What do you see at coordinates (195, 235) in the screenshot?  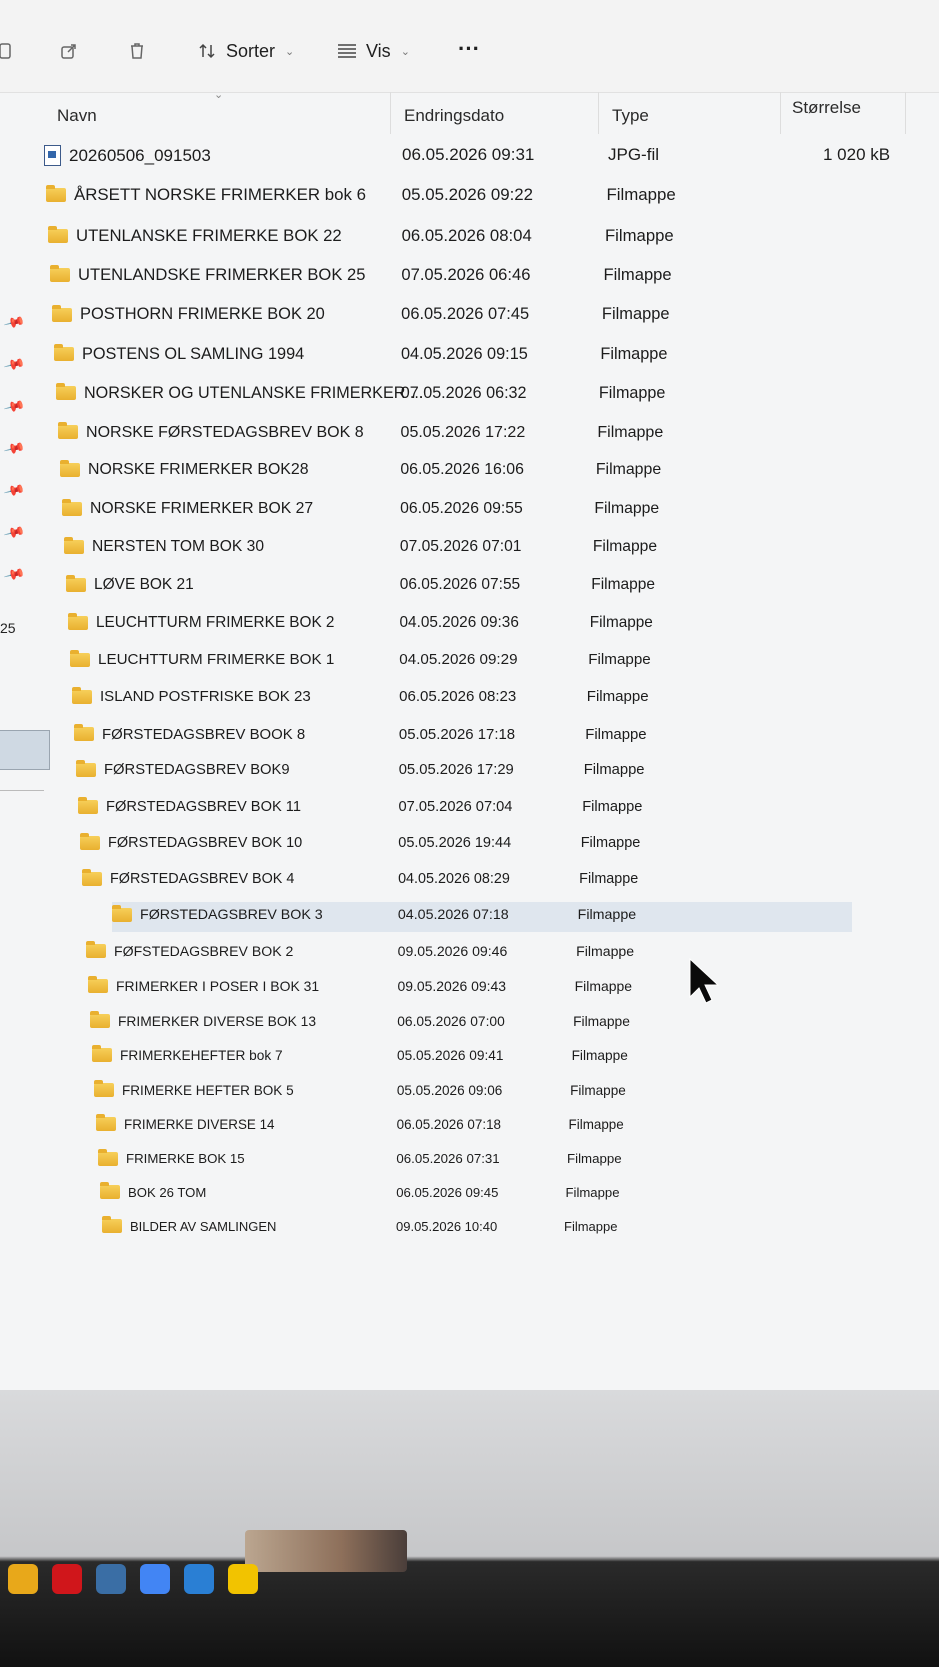 I see `file-name-cell: UTENLANSKE FRIMERKE BOK 22` at bounding box center [195, 235].